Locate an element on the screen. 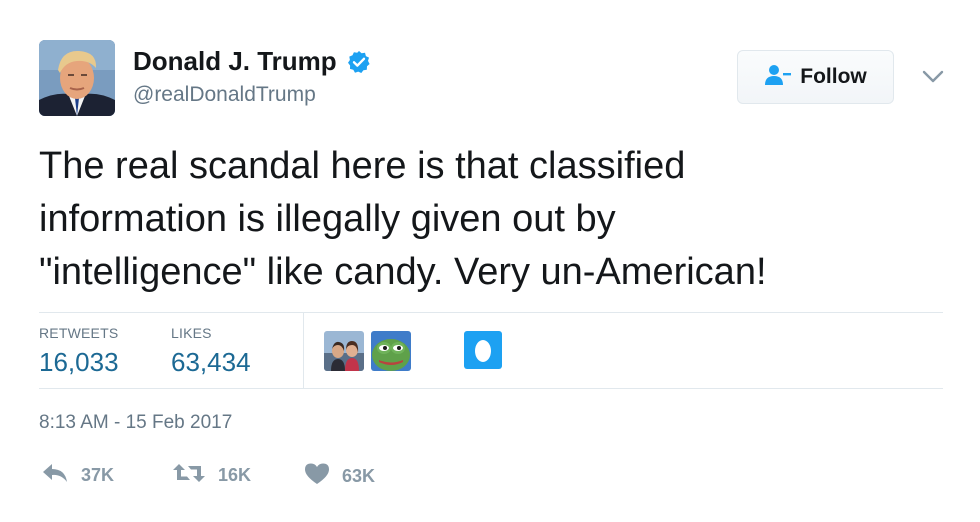 This screenshot has width=980, height=522. likes-value: 63,434 is located at coordinates (211, 362).